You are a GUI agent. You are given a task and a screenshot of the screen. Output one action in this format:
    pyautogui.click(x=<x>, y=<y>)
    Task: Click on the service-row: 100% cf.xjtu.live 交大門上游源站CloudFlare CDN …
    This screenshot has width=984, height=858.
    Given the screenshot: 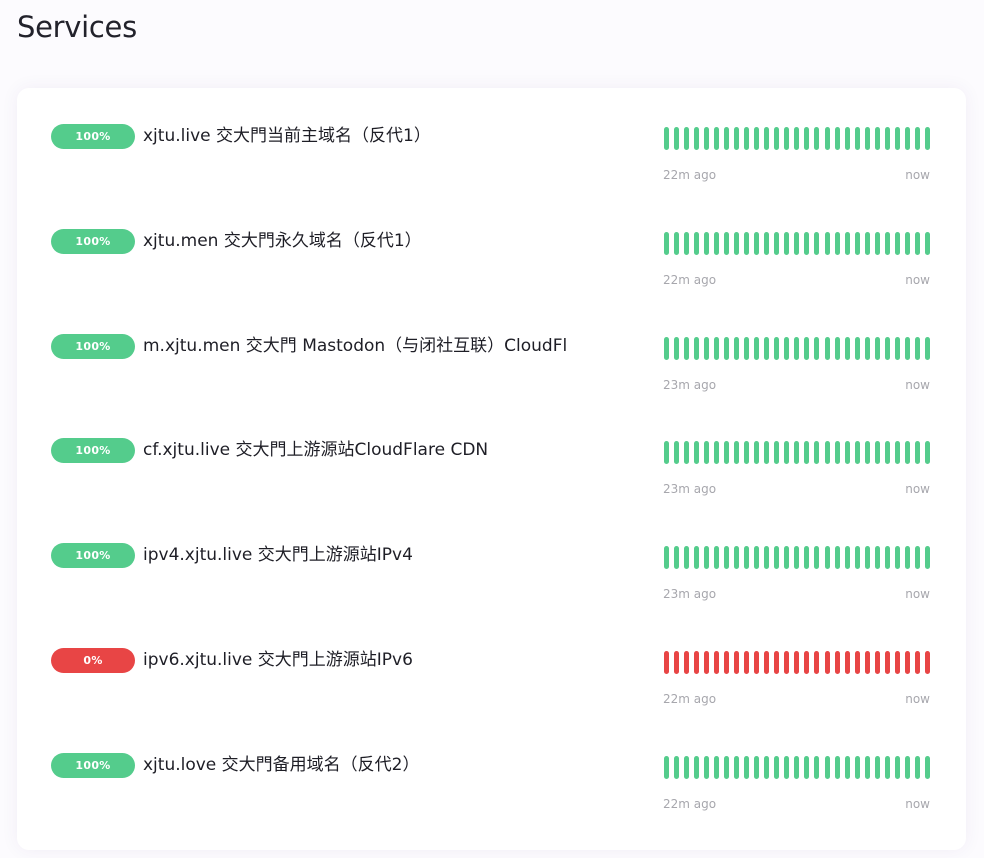 What is the action you would take?
    pyautogui.click(x=491, y=449)
    